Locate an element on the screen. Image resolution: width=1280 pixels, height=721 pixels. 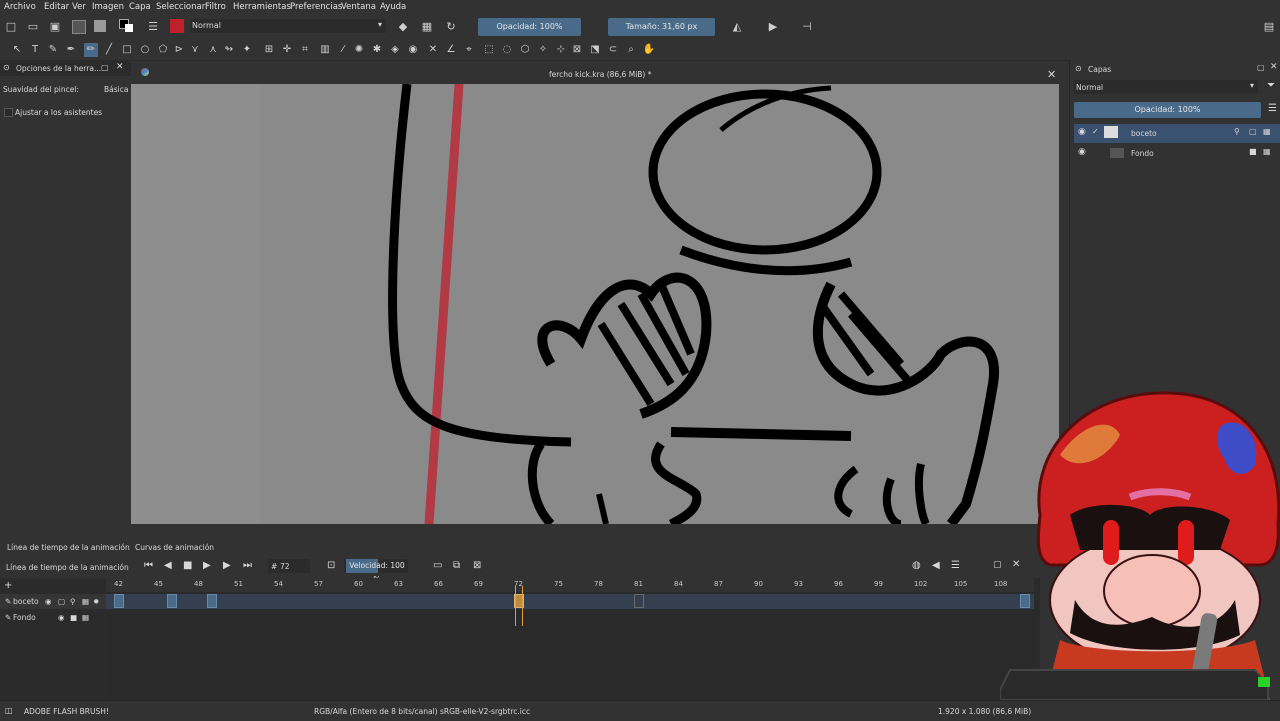
transform-icon: ⊞ is located at coordinates (269, 50).